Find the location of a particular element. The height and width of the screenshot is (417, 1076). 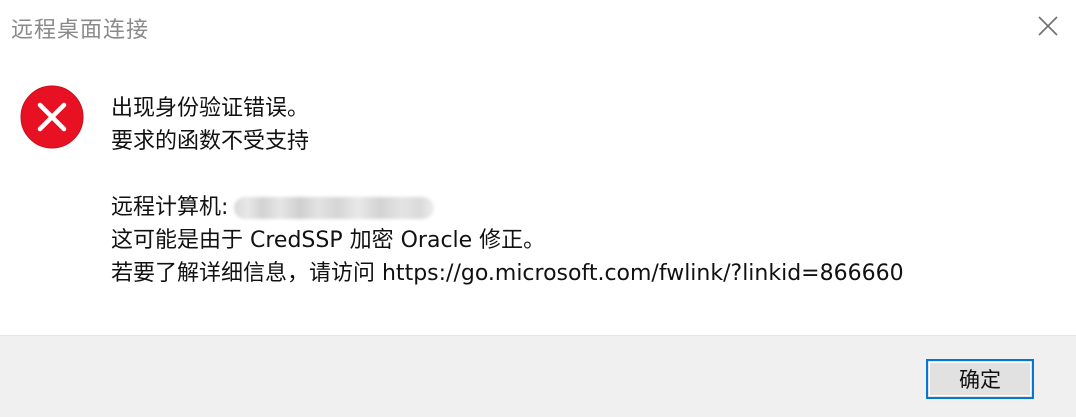

error-icon is located at coordinates (52, 117).